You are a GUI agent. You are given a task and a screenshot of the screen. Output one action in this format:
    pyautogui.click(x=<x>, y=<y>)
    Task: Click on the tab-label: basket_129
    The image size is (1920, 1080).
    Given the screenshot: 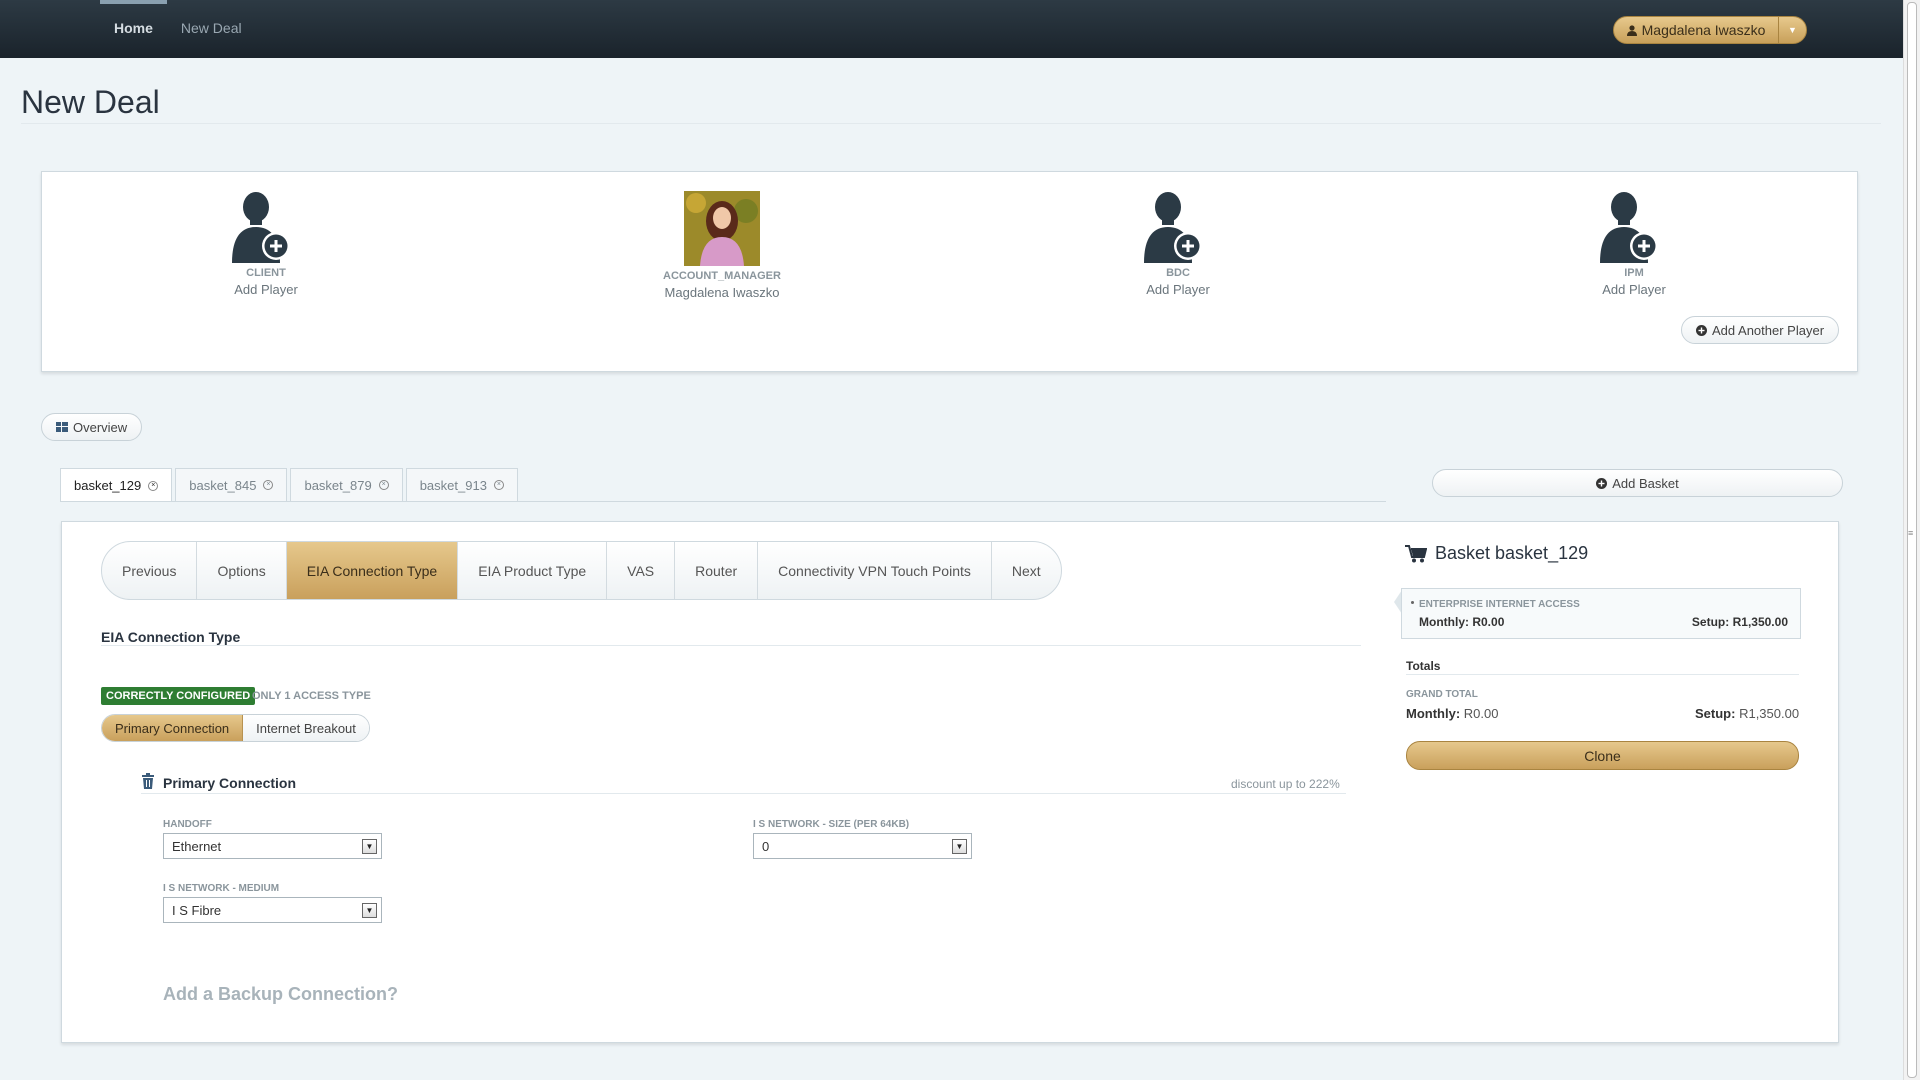 What is the action you would take?
    pyautogui.click(x=108, y=485)
    